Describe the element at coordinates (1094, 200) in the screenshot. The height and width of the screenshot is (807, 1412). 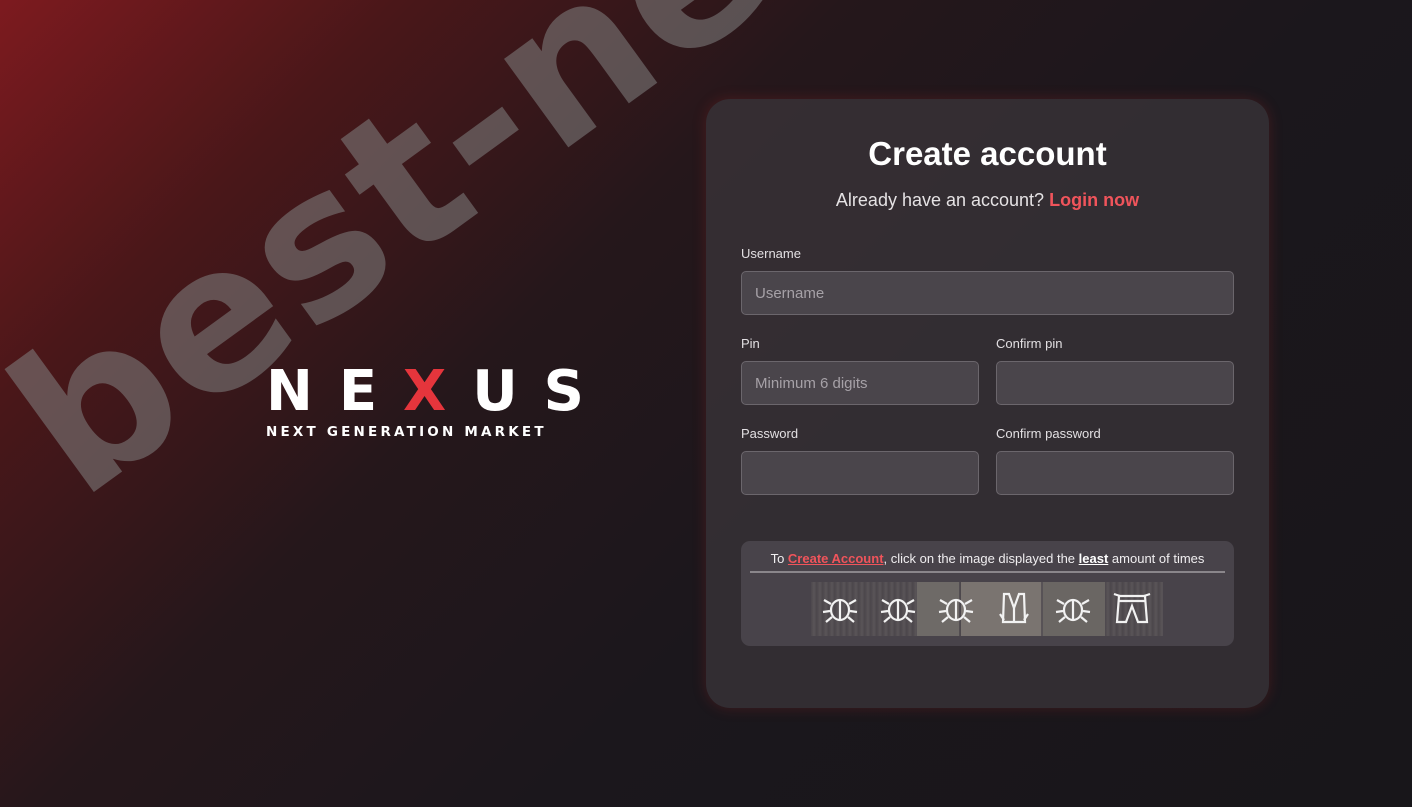
I see `login-now-link: Login now` at that location.